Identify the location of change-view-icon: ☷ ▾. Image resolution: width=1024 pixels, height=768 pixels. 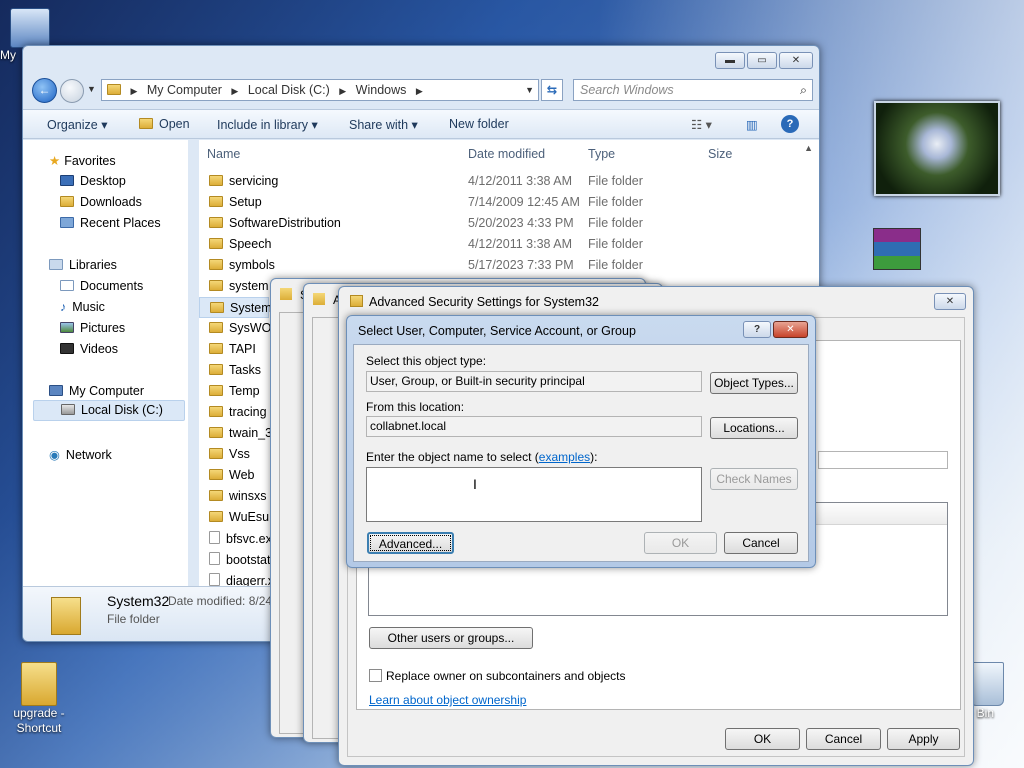
(701, 124).